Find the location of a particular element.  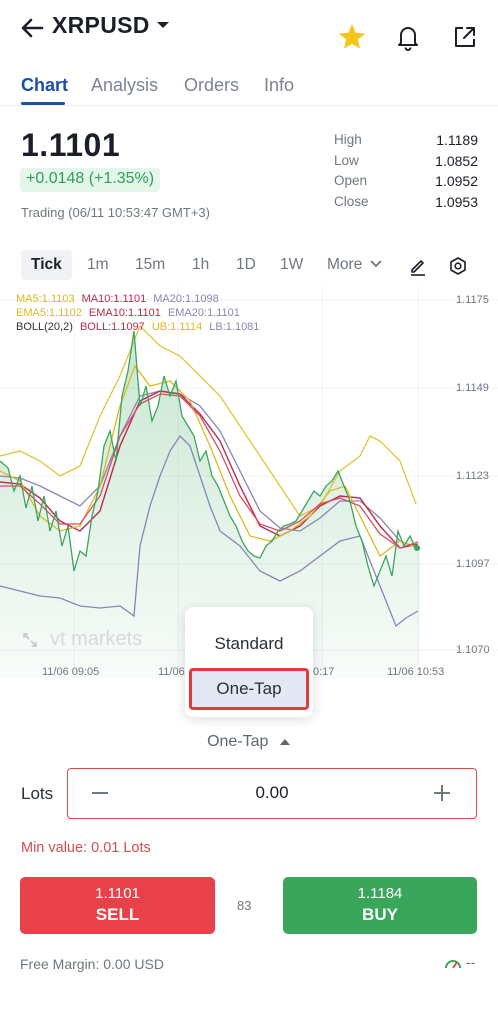

margin-level-value: -- is located at coordinates (471, 962).